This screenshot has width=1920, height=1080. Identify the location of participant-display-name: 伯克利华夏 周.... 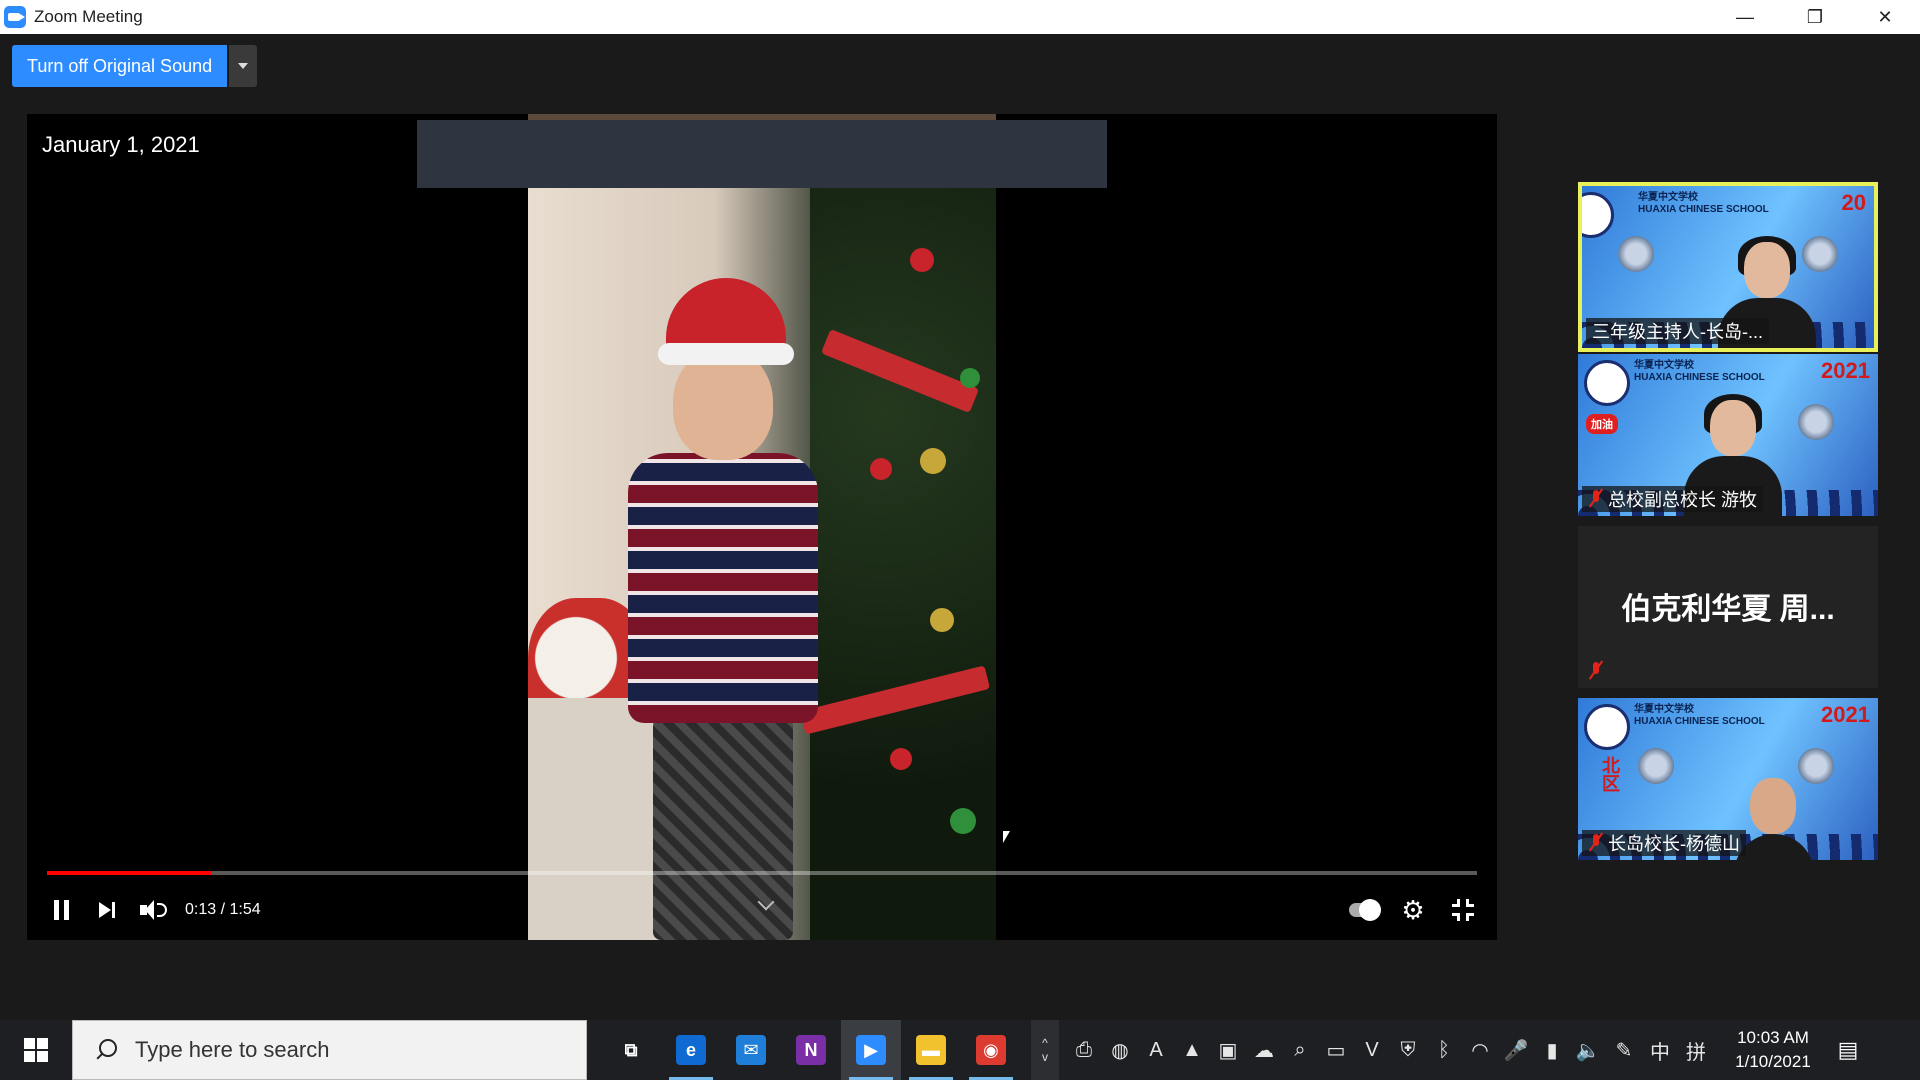
(1728, 609).